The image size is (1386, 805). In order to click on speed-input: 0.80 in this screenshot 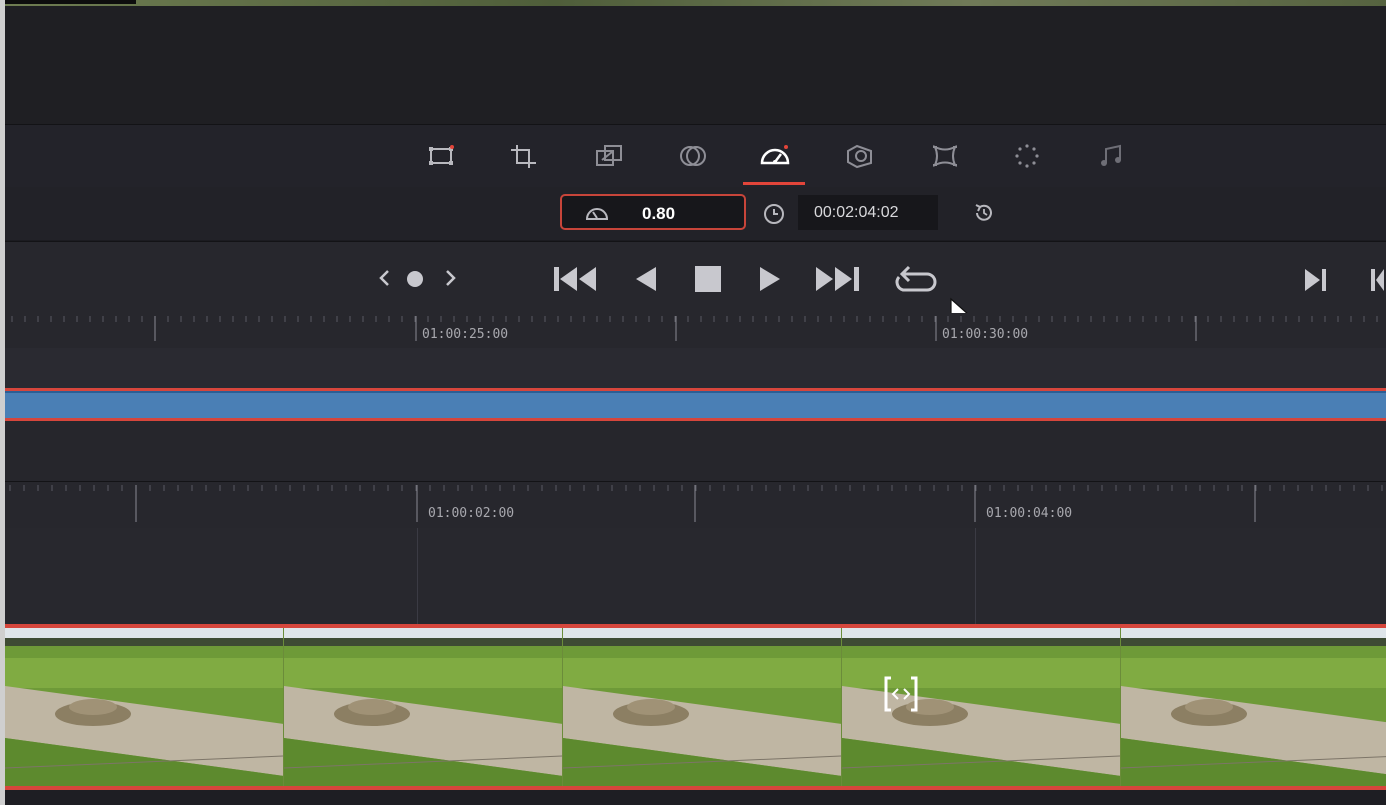, I will do `click(653, 212)`.